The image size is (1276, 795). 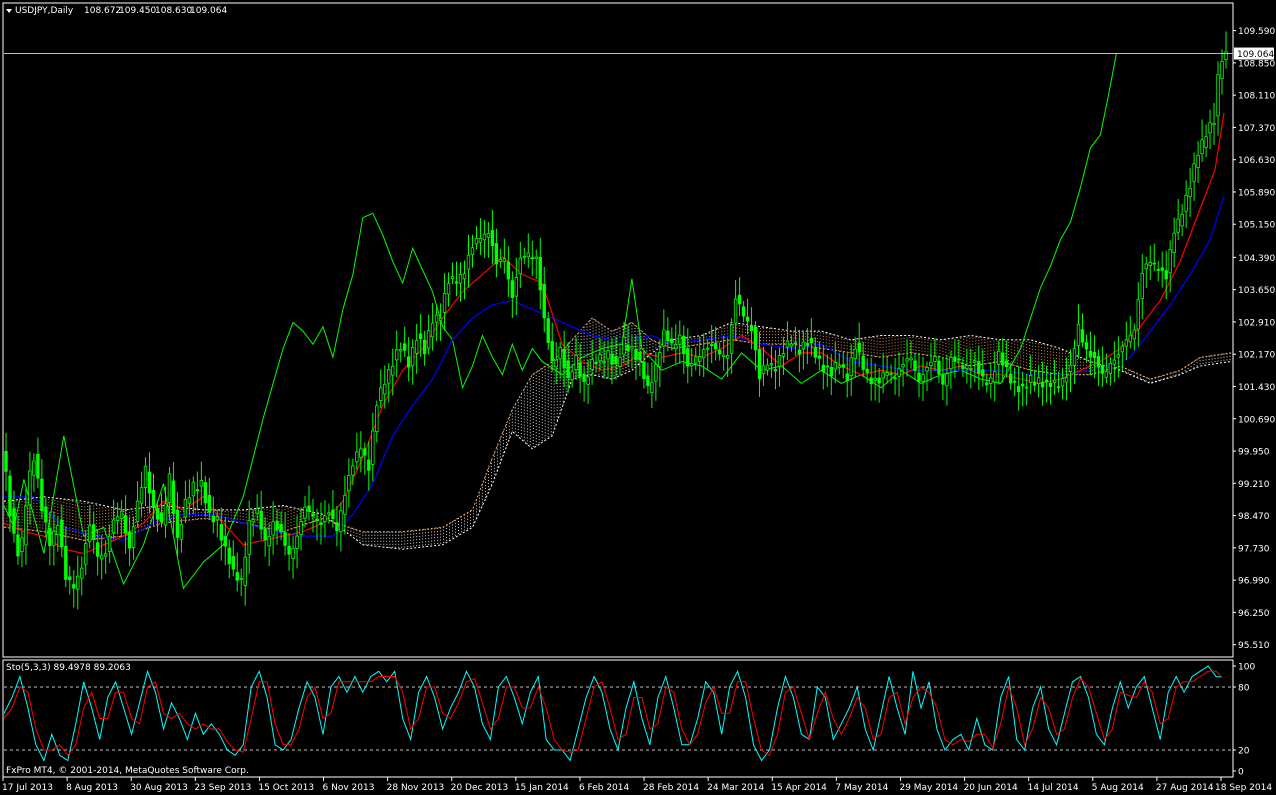 What do you see at coordinates (991, 788) in the screenshot?
I see `time-tick-label: 20 Jun 2014` at bounding box center [991, 788].